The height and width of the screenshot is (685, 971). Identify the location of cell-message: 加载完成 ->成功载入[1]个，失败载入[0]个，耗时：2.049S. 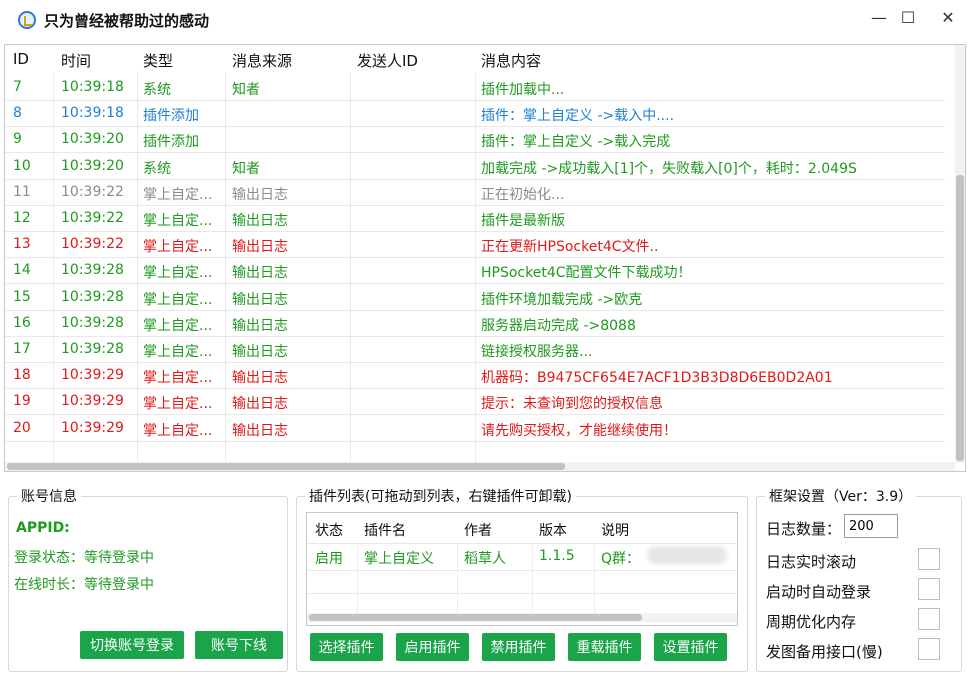
(669, 168).